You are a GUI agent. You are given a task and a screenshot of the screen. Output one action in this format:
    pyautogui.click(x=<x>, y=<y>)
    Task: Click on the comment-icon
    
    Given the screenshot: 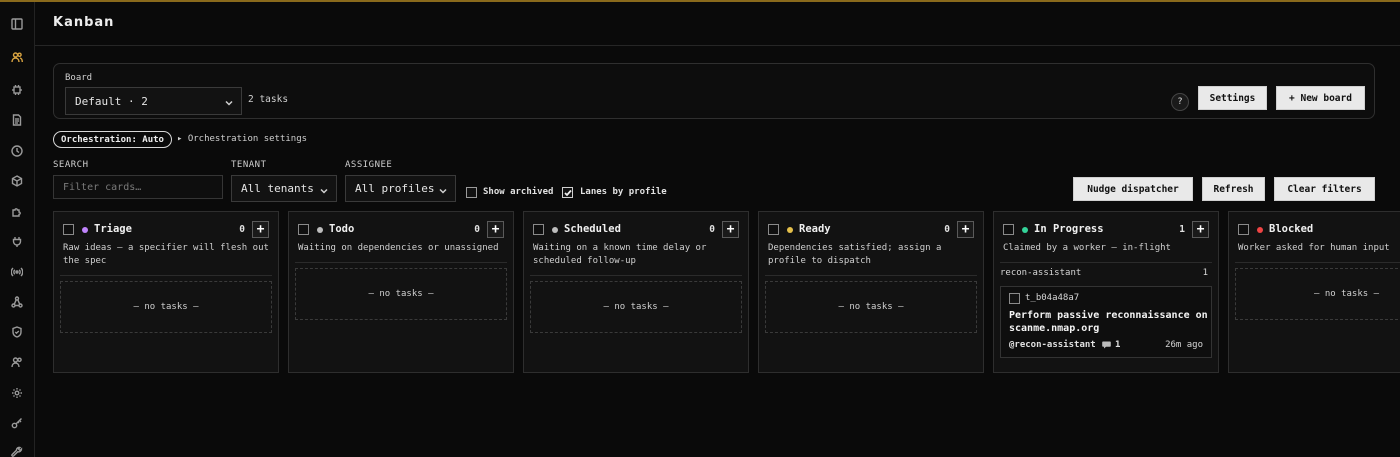 What is the action you would take?
    pyautogui.click(x=1106, y=345)
    